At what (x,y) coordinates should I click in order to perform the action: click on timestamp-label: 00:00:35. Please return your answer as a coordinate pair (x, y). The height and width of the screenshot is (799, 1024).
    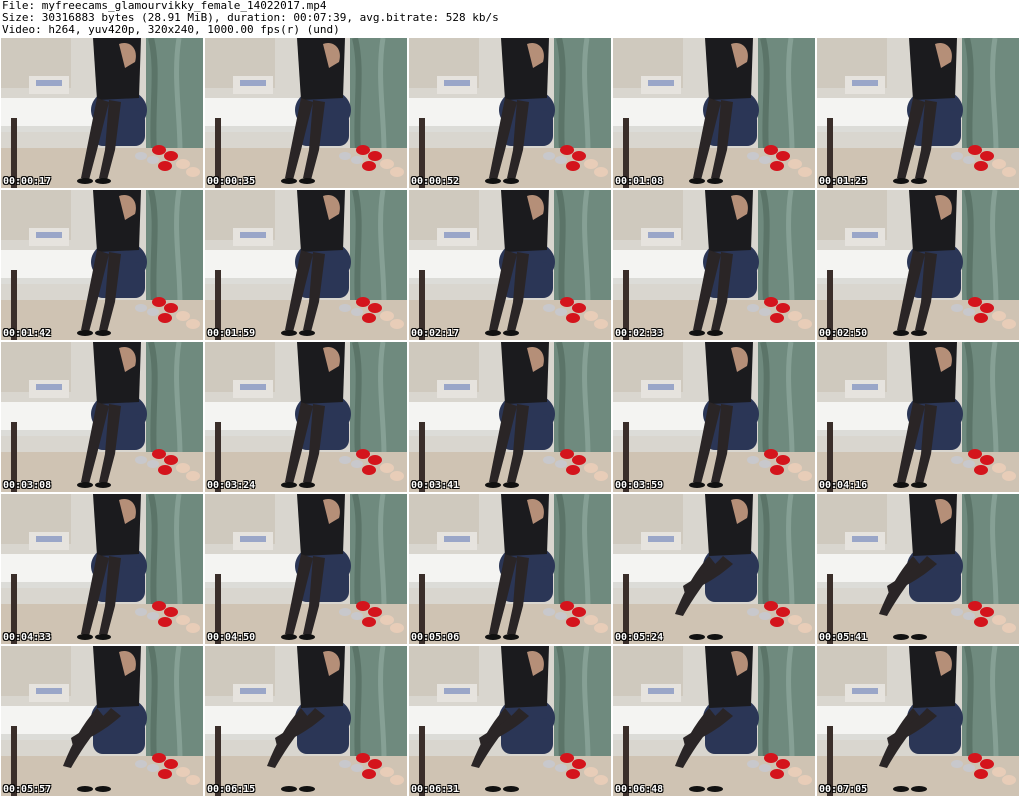
    Looking at the image, I should click on (231, 181).